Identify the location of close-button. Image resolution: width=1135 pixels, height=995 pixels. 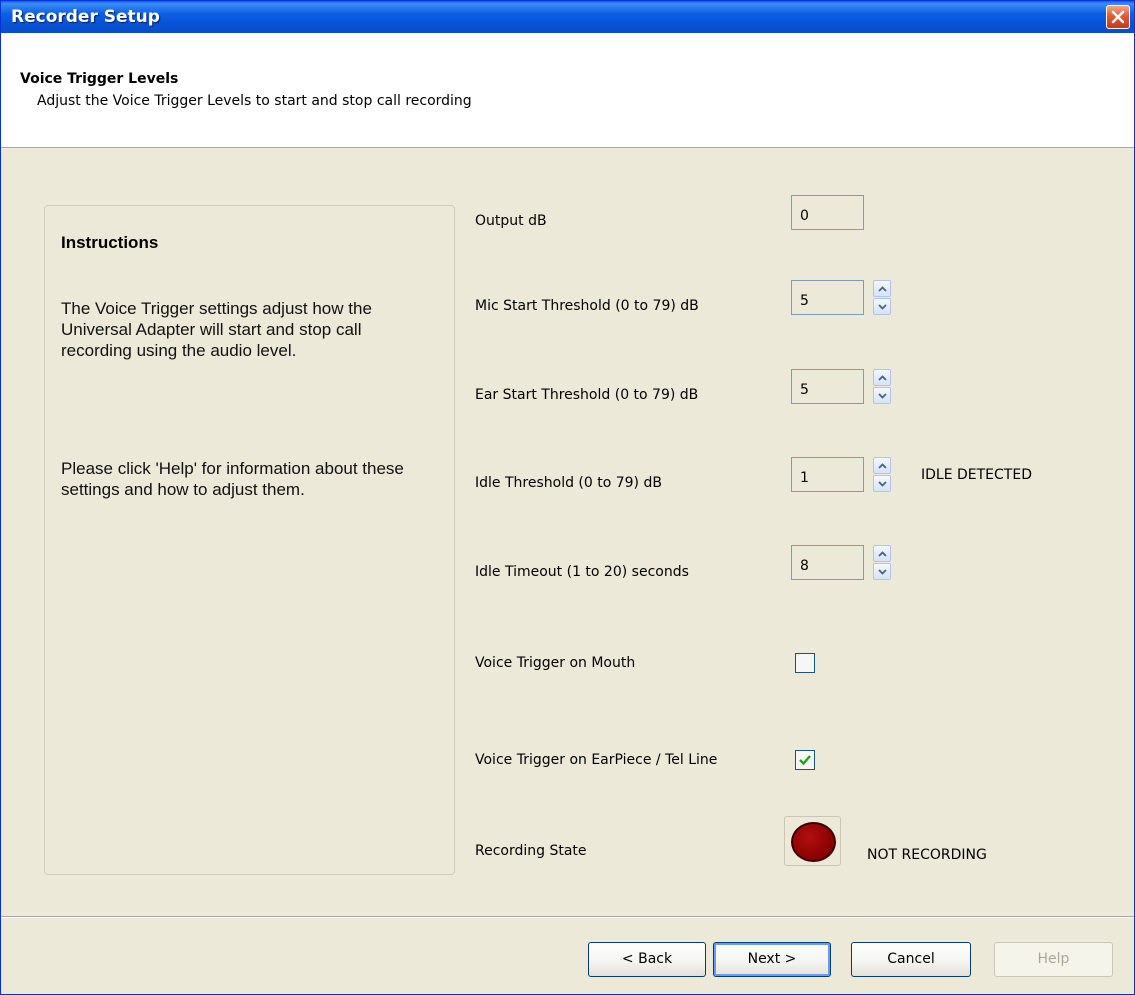
(1118, 17).